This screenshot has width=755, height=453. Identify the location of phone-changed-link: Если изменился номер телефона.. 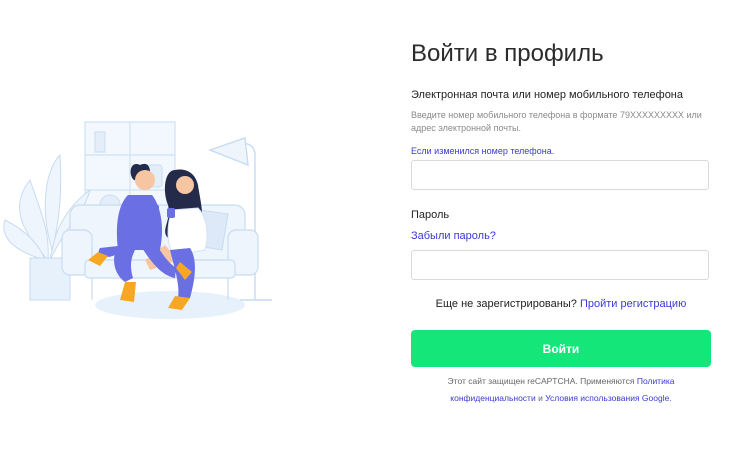
(482, 151).